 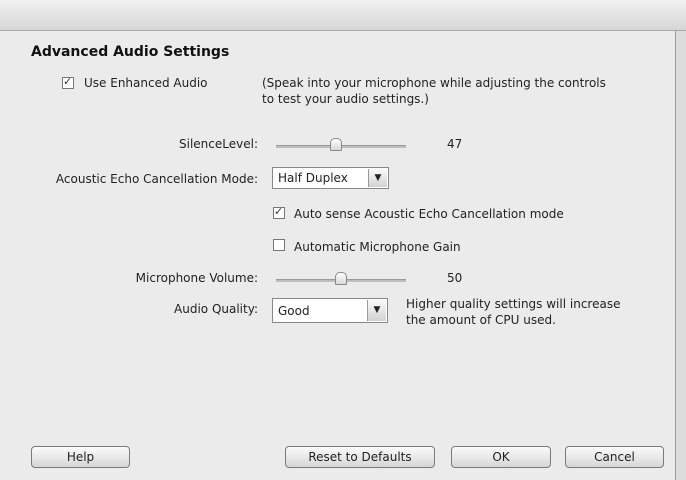 I want to click on dialog-title: Advanced Audio Settings, so click(x=130, y=52).